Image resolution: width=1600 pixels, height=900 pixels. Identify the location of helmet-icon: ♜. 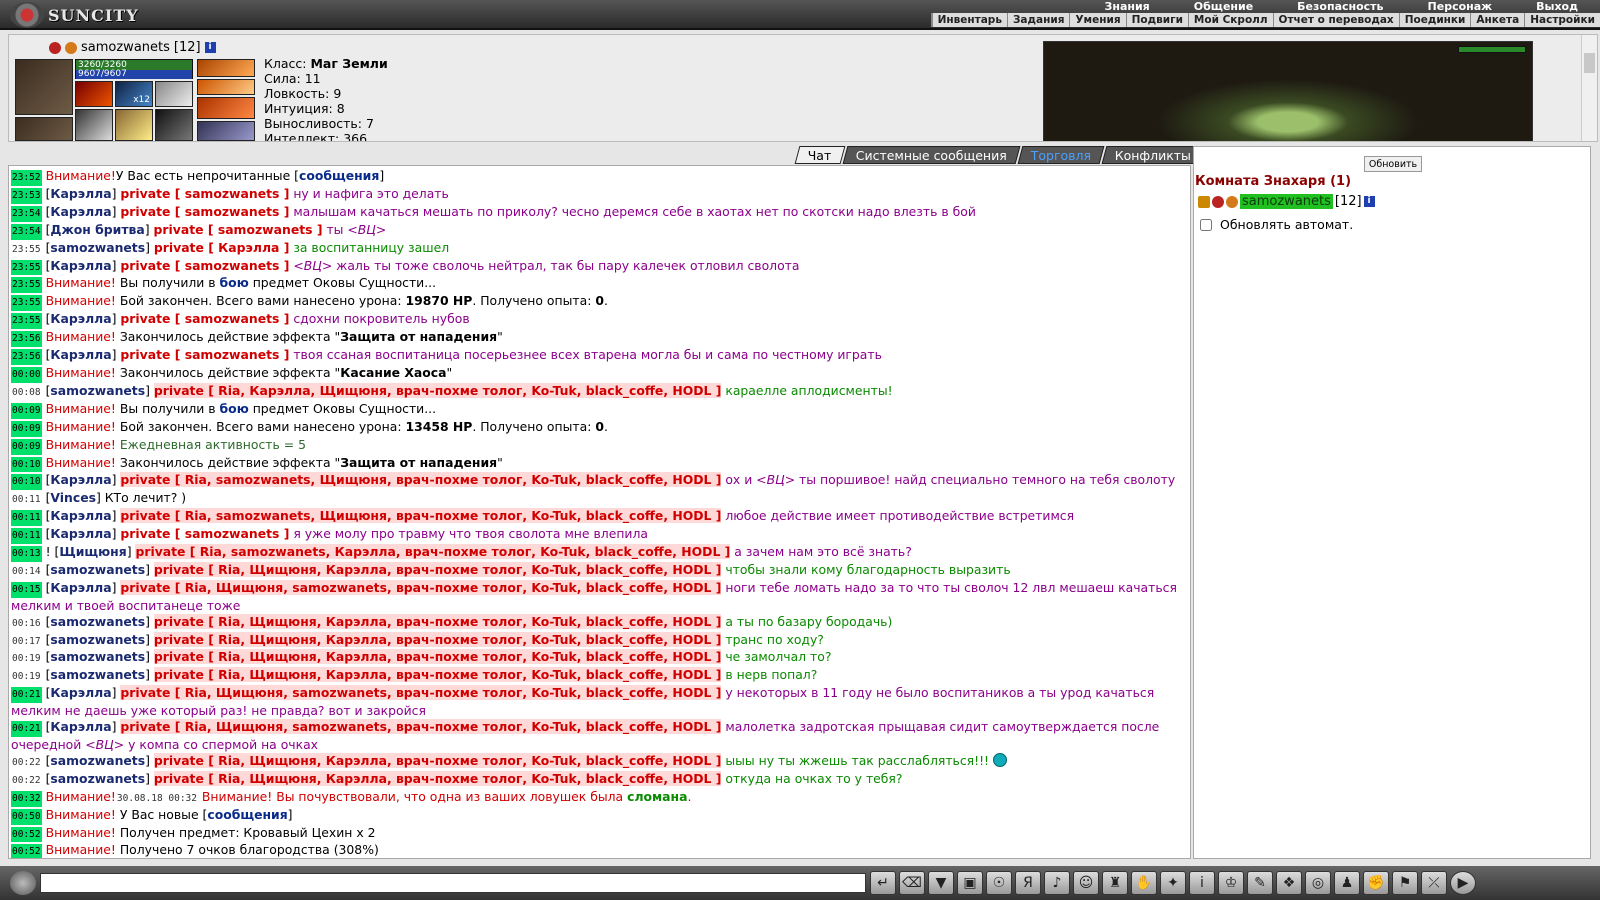
(1115, 883).